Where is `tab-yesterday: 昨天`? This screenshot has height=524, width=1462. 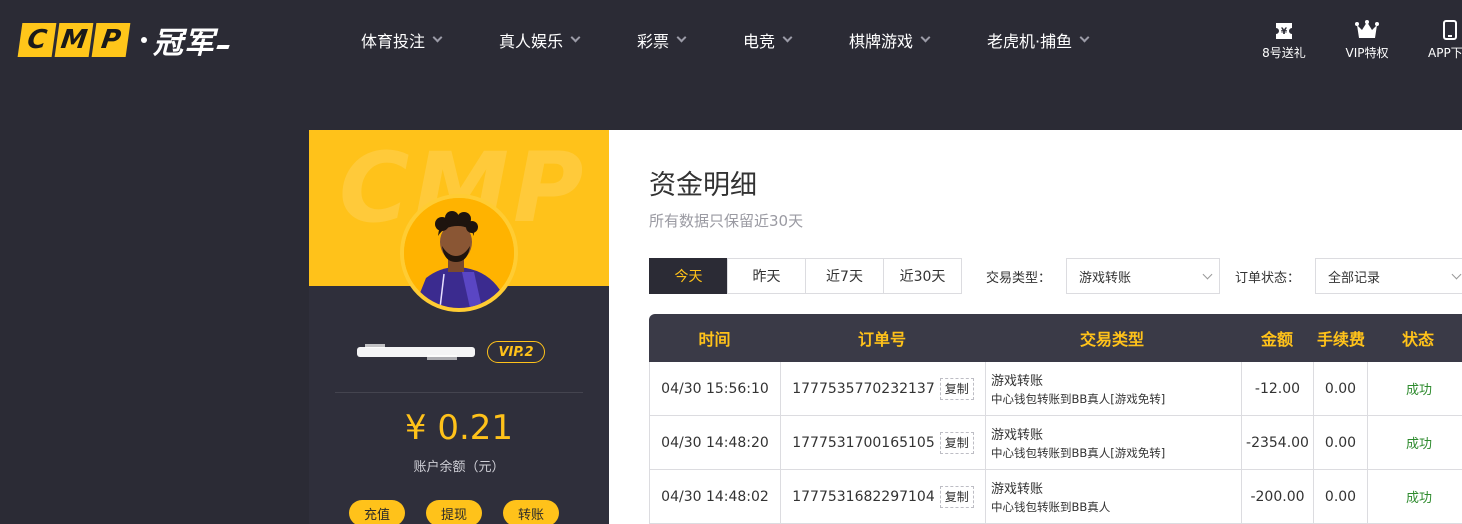
tab-yesterday: 昨天 is located at coordinates (766, 276).